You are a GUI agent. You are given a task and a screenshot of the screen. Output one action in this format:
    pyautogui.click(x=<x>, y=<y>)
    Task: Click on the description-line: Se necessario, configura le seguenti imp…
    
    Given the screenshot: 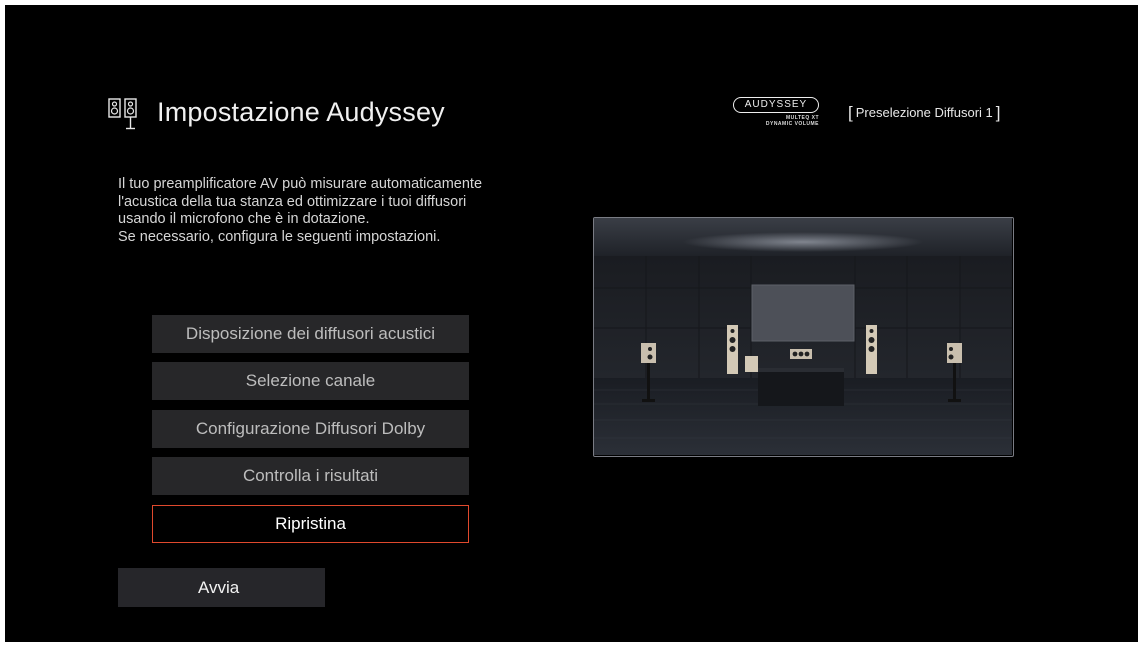 What is the action you would take?
    pyautogui.click(x=279, y=236)
    